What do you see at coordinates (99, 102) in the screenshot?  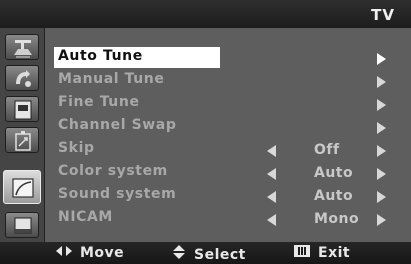 I see `menu-item-label: Fine Tune` at bounding box center [99, 102].